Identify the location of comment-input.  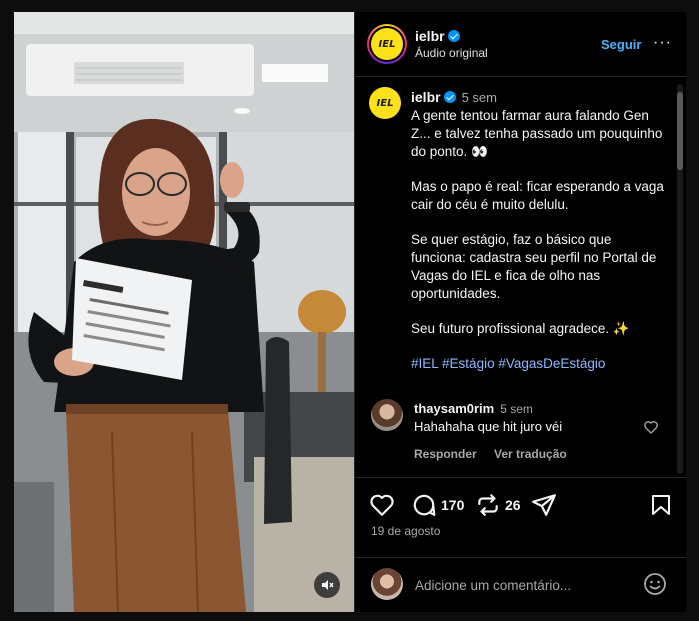
(525, 585).